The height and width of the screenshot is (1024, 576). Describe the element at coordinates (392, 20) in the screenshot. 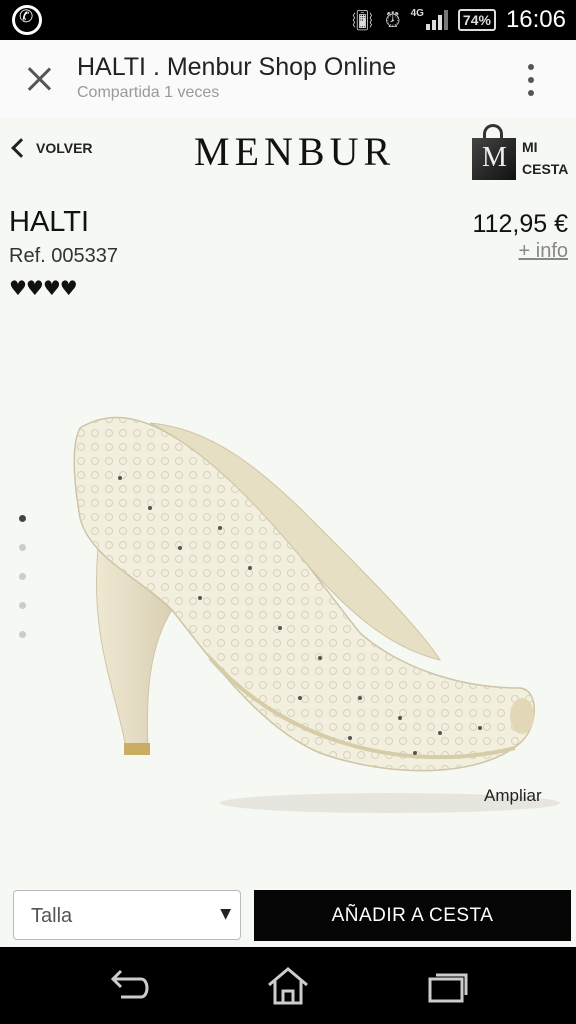

I see `alarm-icon: ⏰︎` at that location.